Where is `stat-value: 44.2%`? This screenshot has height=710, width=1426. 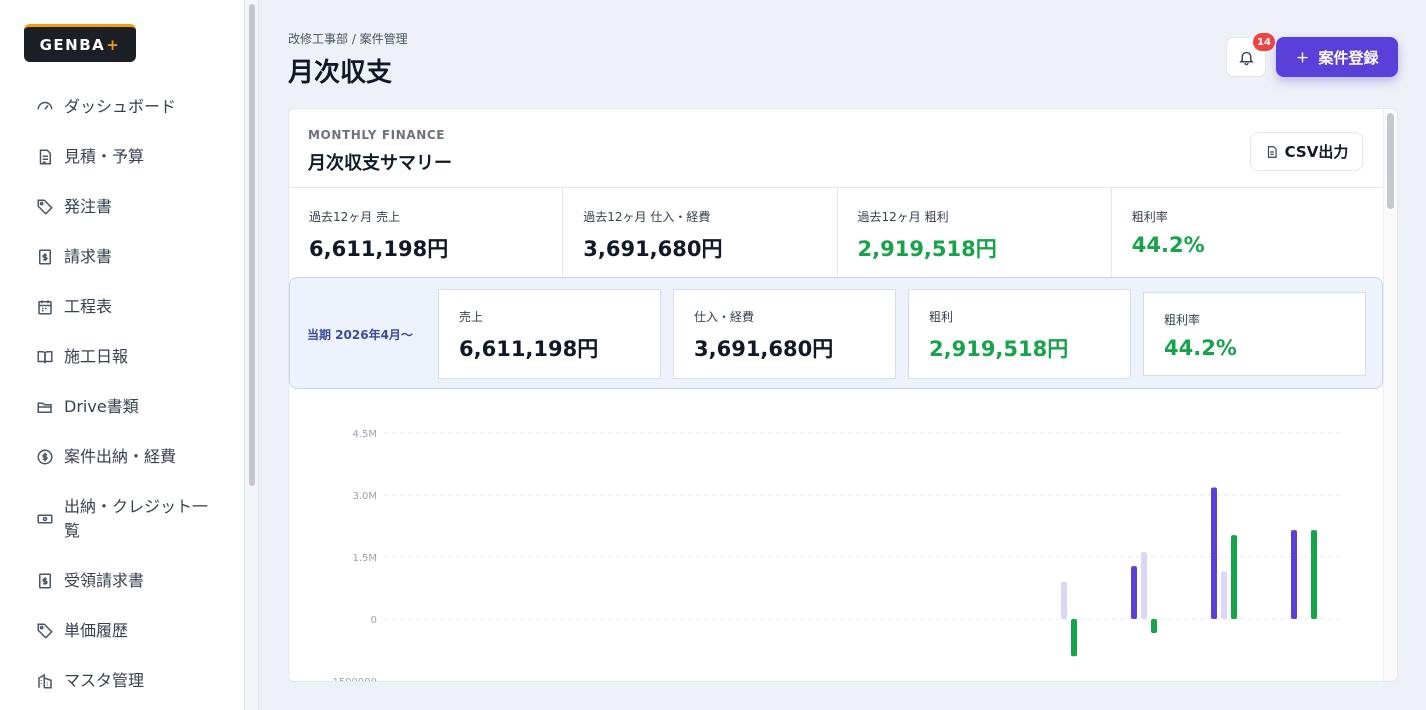
stat-value: 44.2% is located at coordinates (1168, 245).